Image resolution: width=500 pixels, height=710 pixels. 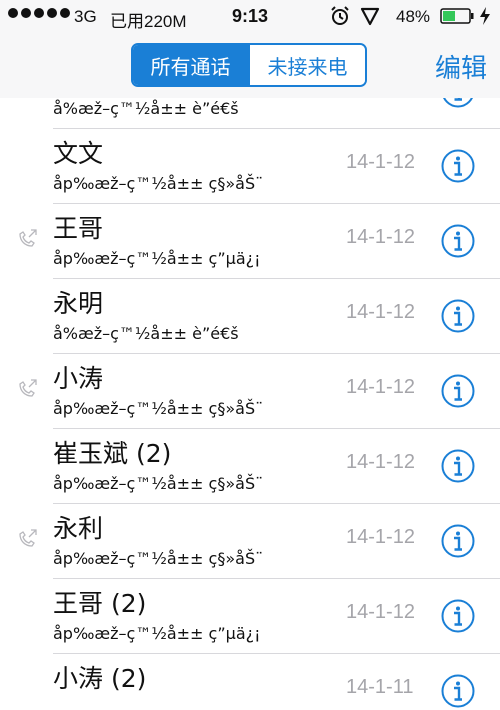 What do you see at coordinates (148, 21) in the screenshot?
I see `data-usage-label: 已用220M` at bounding box center [148, 21].